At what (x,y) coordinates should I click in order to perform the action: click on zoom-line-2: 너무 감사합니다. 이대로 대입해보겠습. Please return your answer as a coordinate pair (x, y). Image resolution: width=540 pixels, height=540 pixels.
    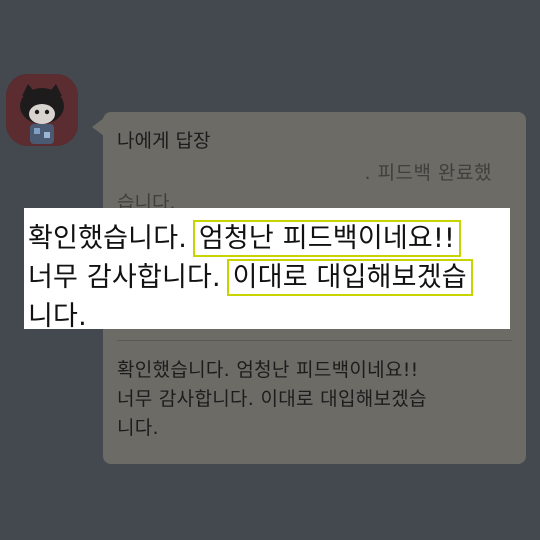
    Looking at the image, I should click on (250, 275).